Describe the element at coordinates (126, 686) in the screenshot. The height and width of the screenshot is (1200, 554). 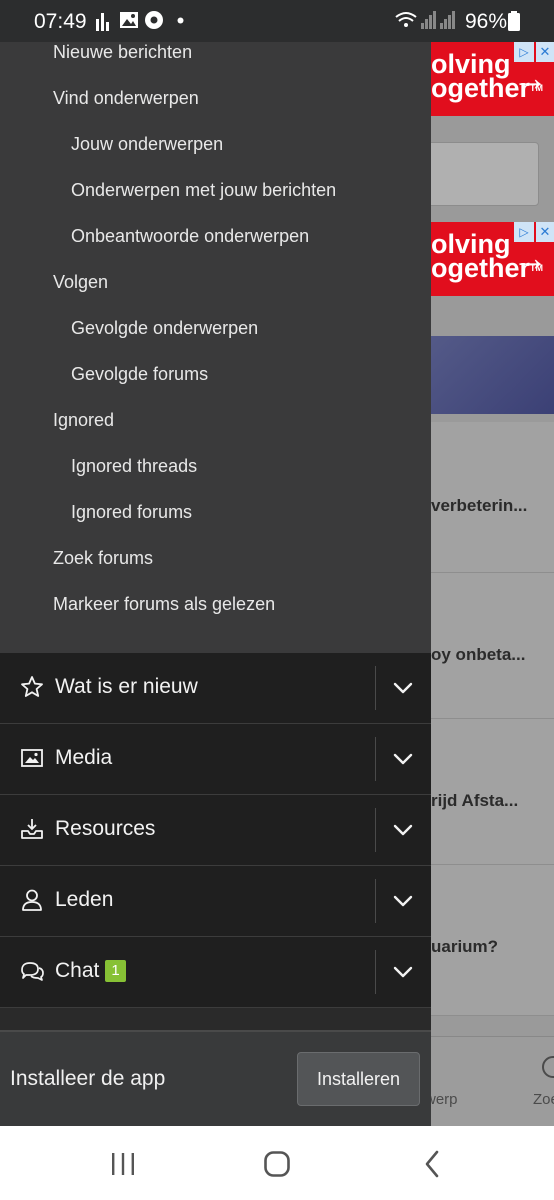
I see `nav-item-label: Wat is er nieuw` at that location.